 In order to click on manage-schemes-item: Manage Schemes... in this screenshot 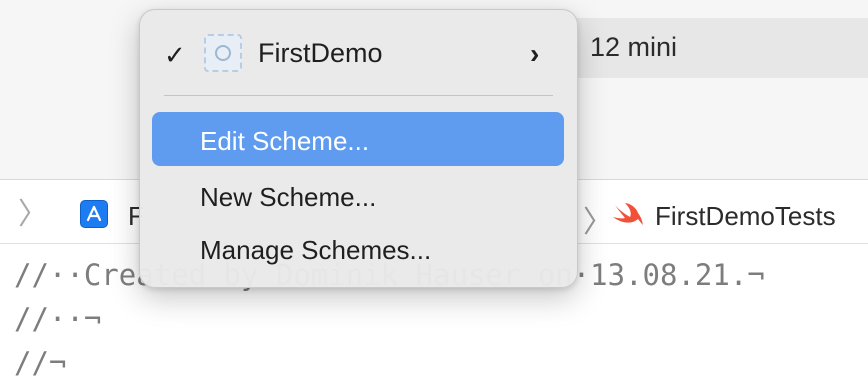, I will do `click(358, 248)`.